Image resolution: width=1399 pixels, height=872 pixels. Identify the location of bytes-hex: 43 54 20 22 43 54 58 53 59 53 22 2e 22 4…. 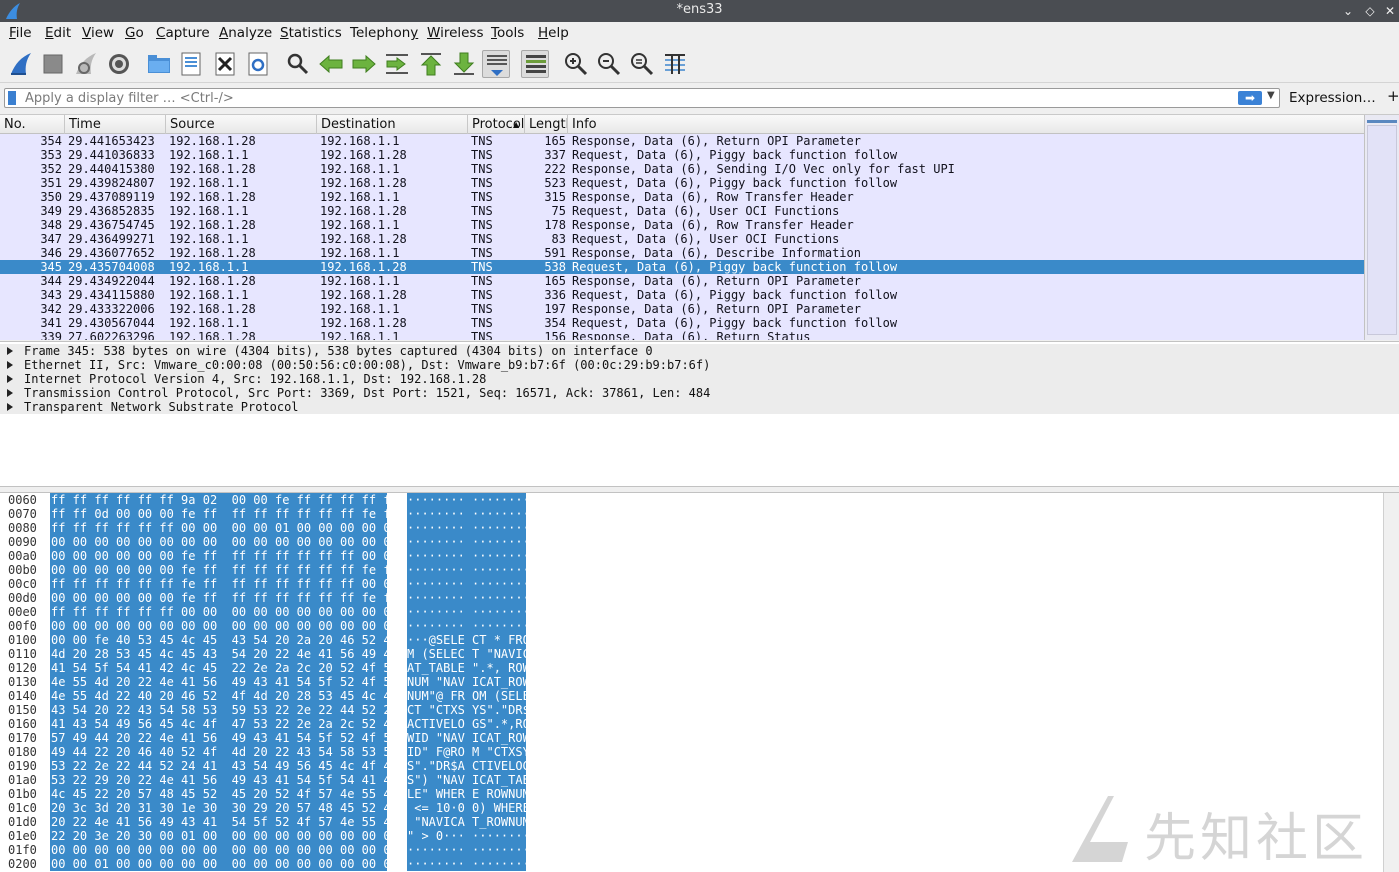
(224, 710).